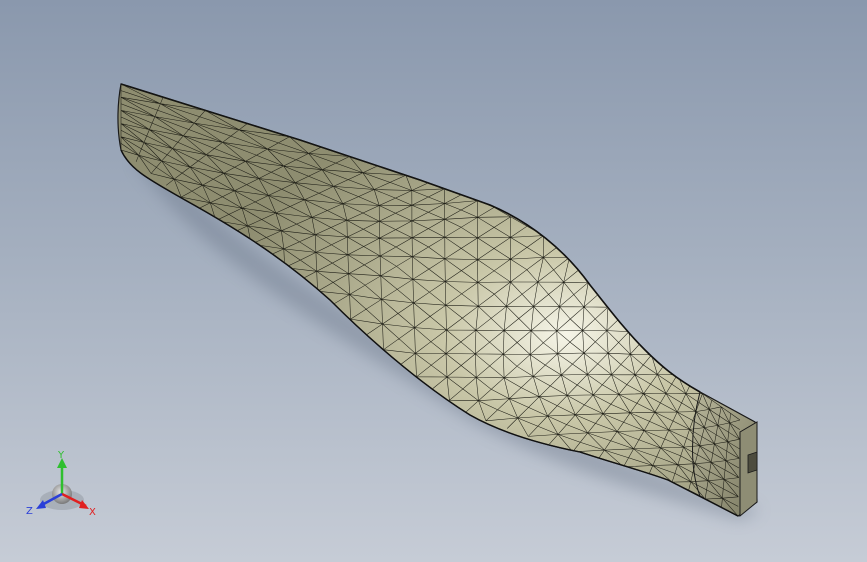 The image size is (867, 562). What do you see at coordinates (66, 488) in the screenshot?
I see `view-triad: Y Z X` at bounding box center [66, 488].